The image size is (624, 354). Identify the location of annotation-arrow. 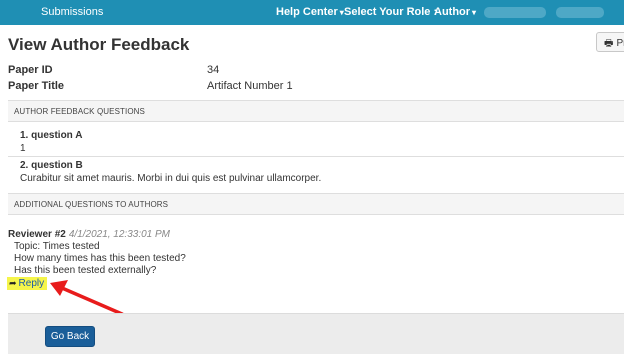
(87, 298).